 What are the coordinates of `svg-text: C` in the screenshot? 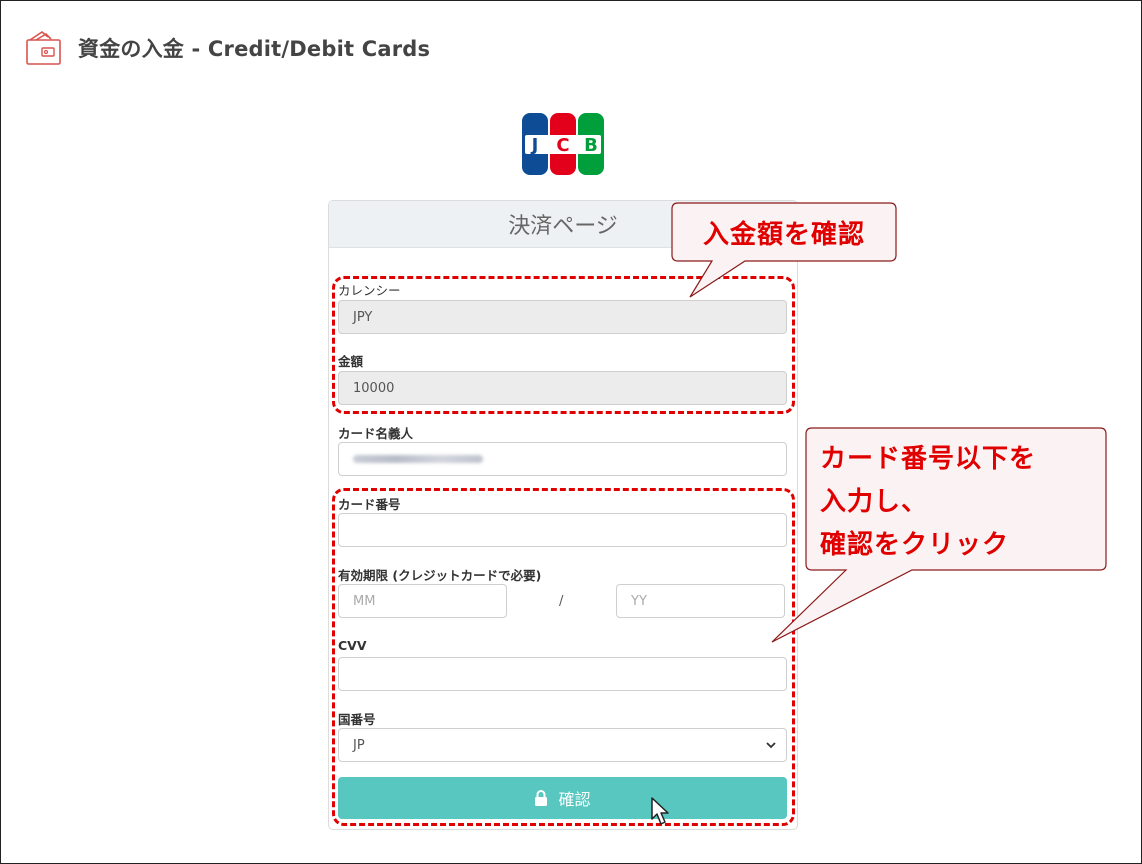 It's located at (562, 145).